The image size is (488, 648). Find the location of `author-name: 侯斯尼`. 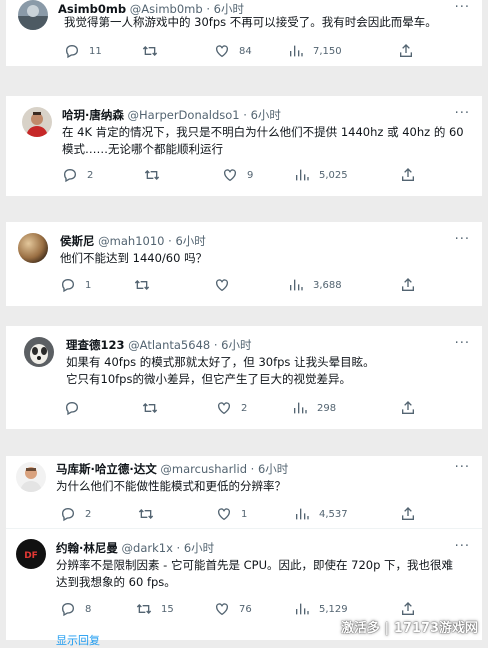

author-name: 侯斯尼 is located at coordinates (77, 241).